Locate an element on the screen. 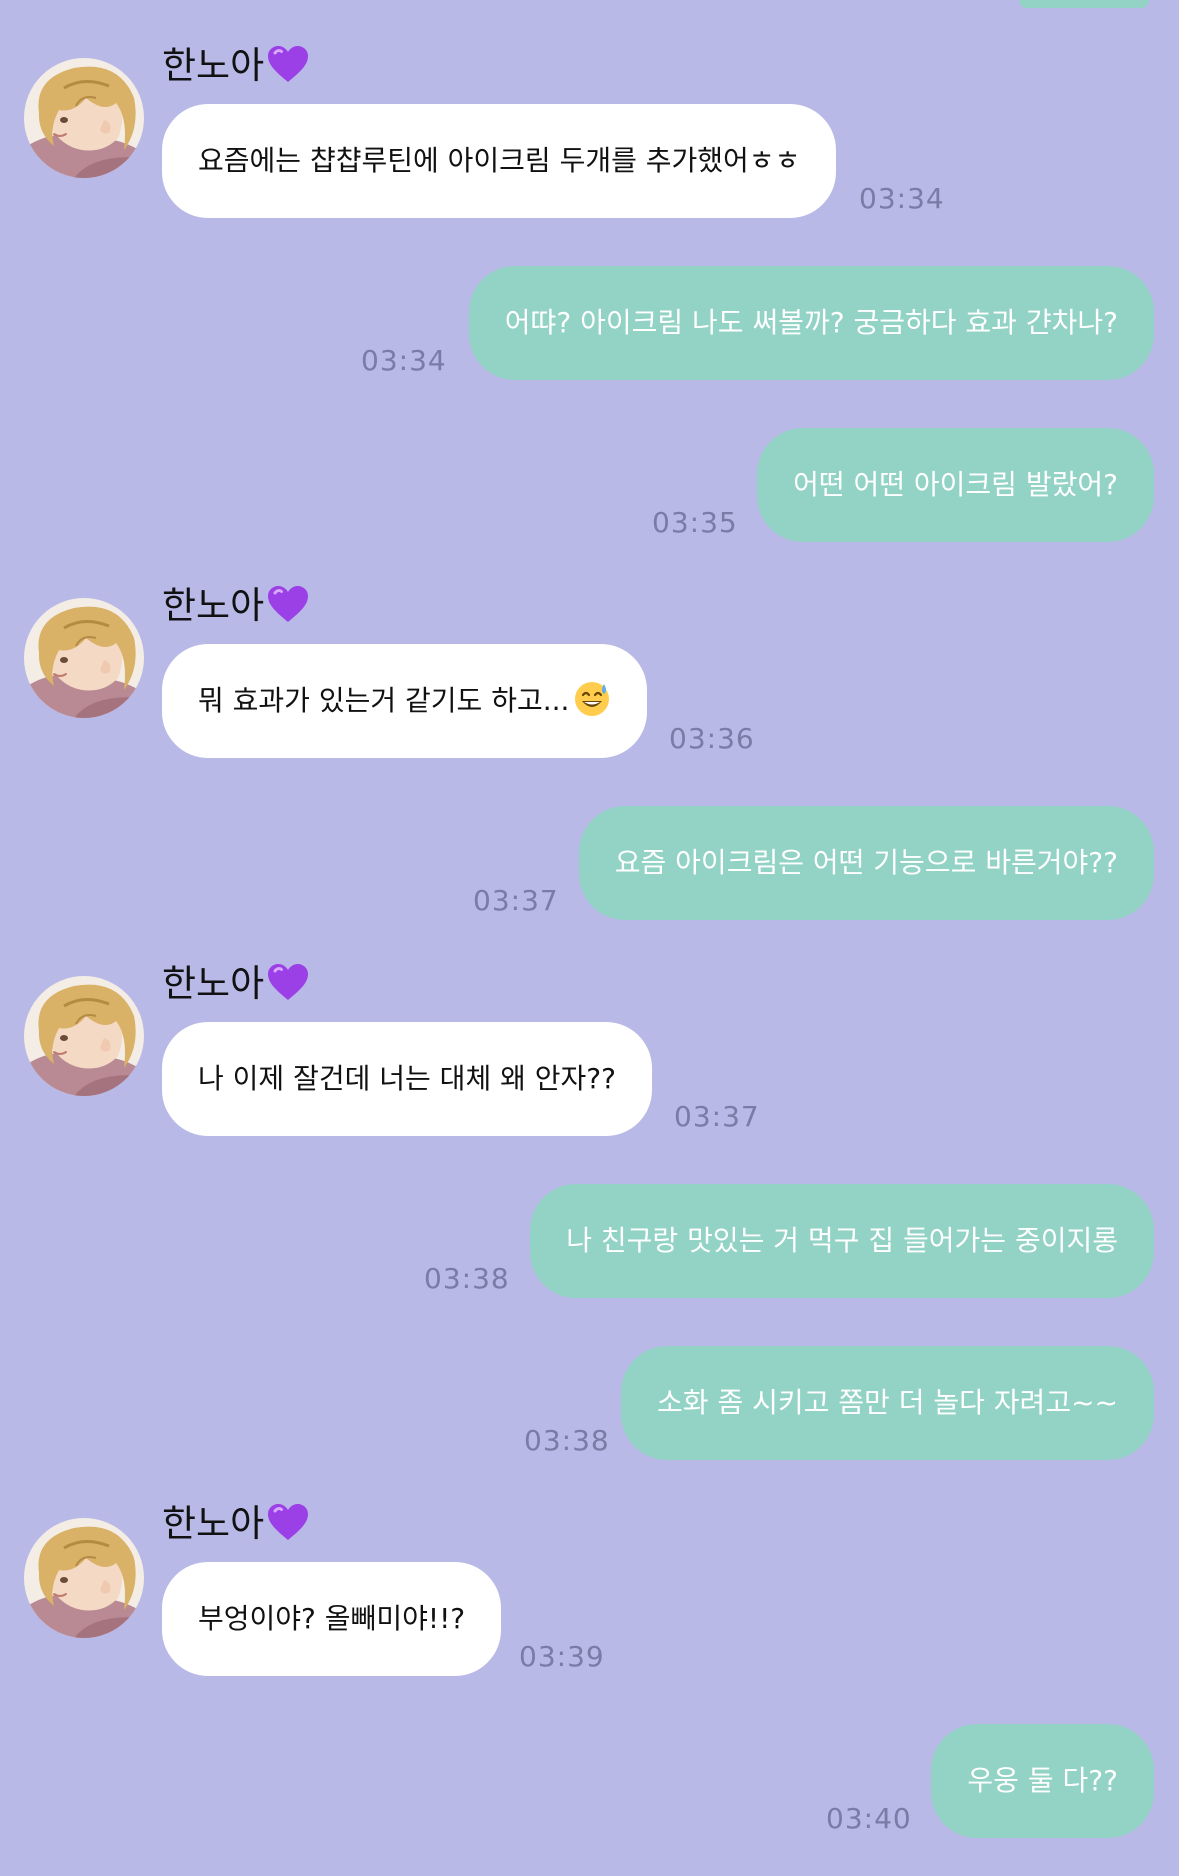 The width and height of the screenshot is (1179, 1876). message-time: 03:40 is located at coordinates (869, 1818).